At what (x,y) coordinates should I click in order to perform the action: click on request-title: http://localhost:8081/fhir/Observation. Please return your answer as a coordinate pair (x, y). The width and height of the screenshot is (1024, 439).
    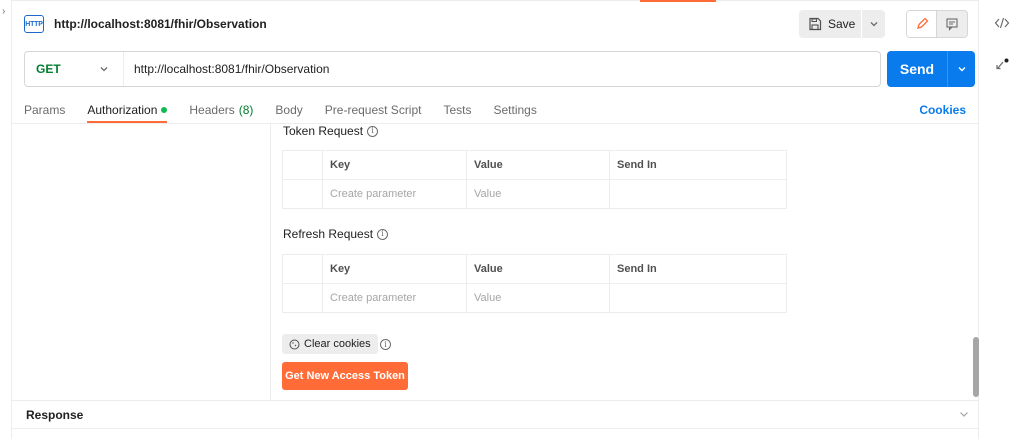
    Looking at the image, I should click on (160, 24).